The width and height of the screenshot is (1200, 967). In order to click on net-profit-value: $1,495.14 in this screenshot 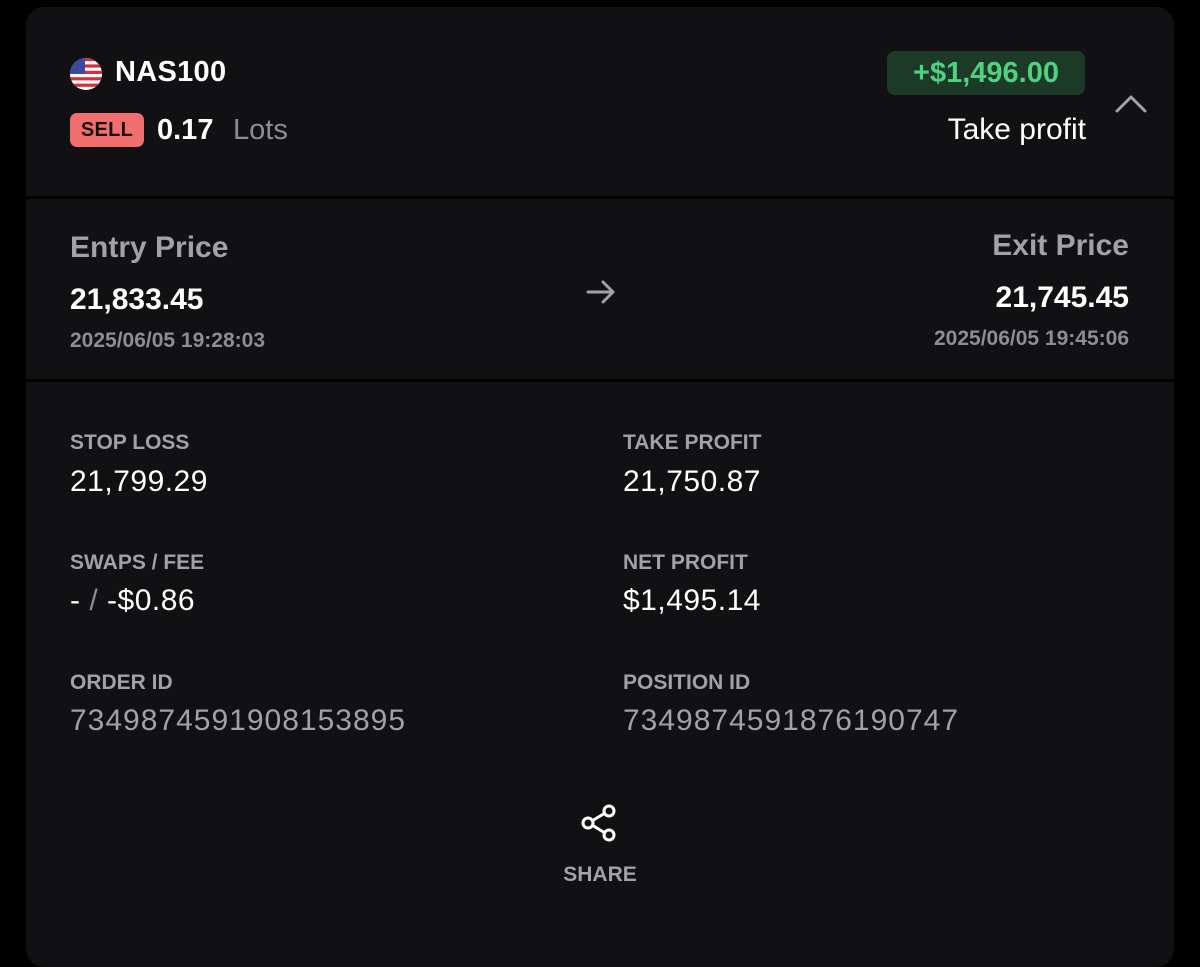, I will do `click(692, 600)`.